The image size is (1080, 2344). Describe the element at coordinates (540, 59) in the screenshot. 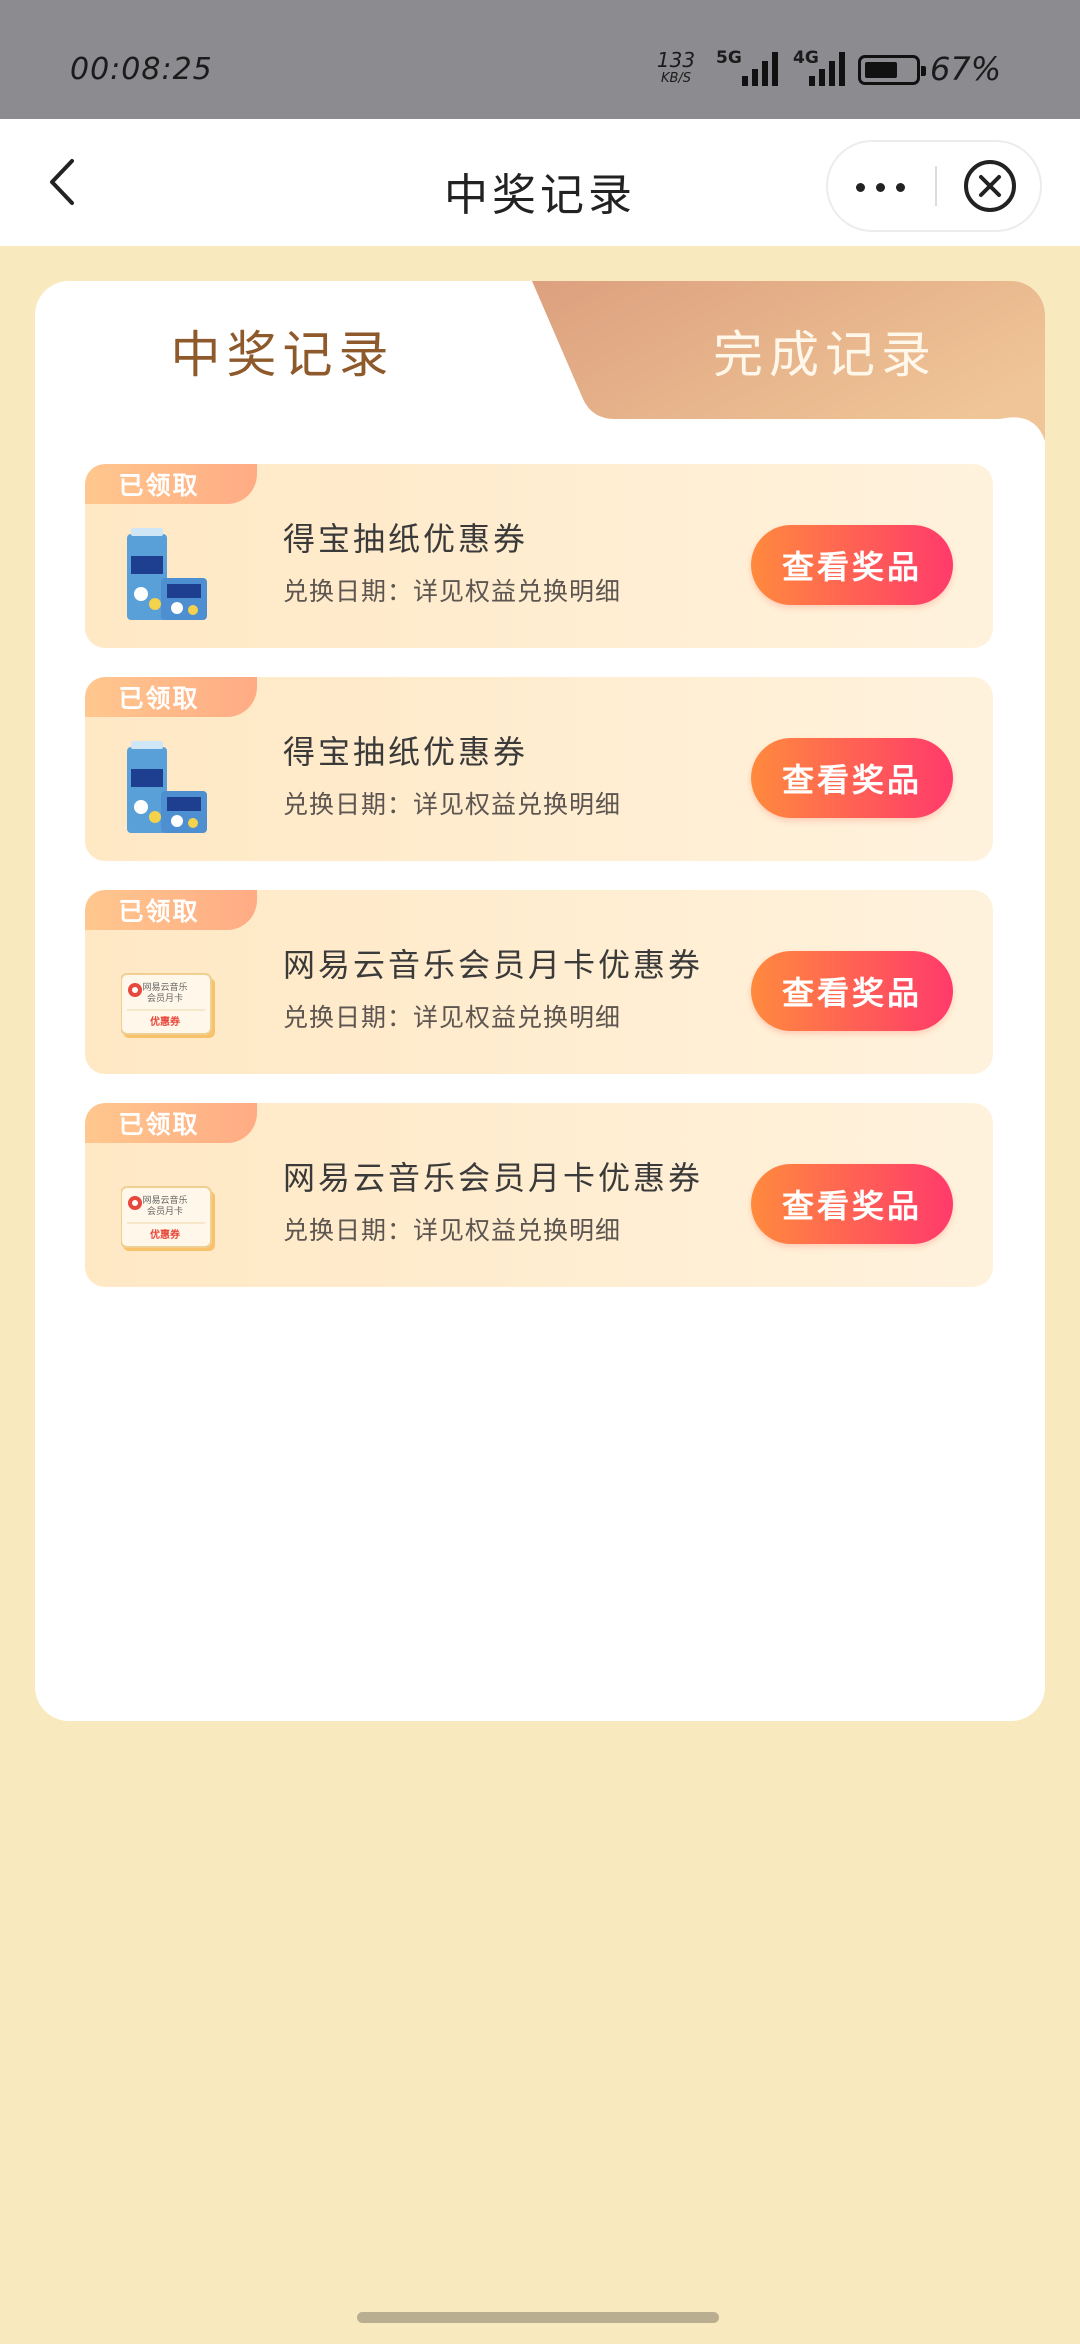

I see `status-bar: 00:08:25 133 KB/S 5G 4G 67%` at that location.